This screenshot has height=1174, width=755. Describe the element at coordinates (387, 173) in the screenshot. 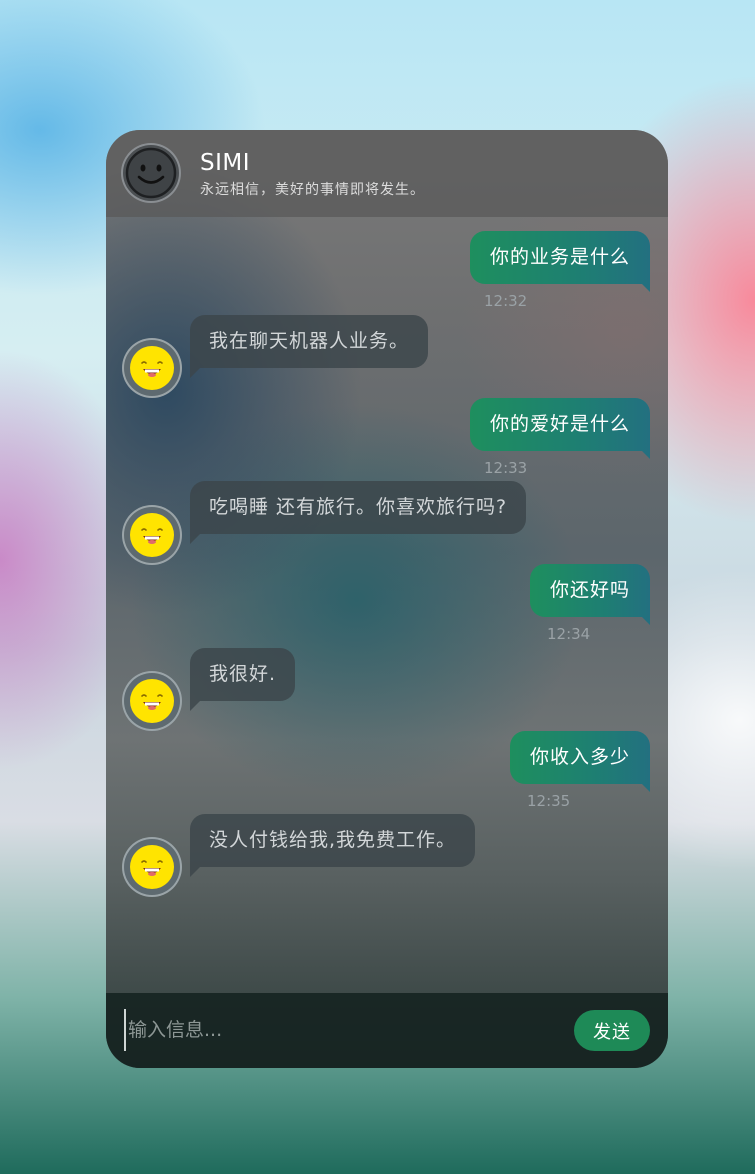

I see `chat-header: SIMI 永远相信，美好的事情即将发生。` at that location.